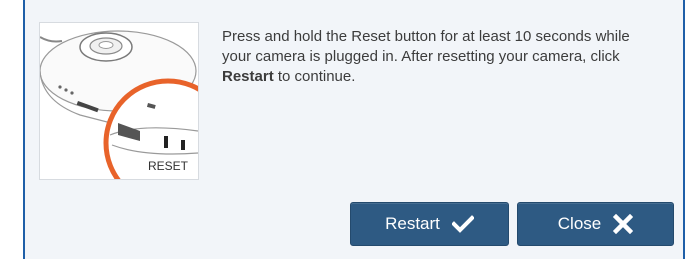 This screenshot has width=693, height=259. I want to click on reset-label: RESET, so click(167, 166).